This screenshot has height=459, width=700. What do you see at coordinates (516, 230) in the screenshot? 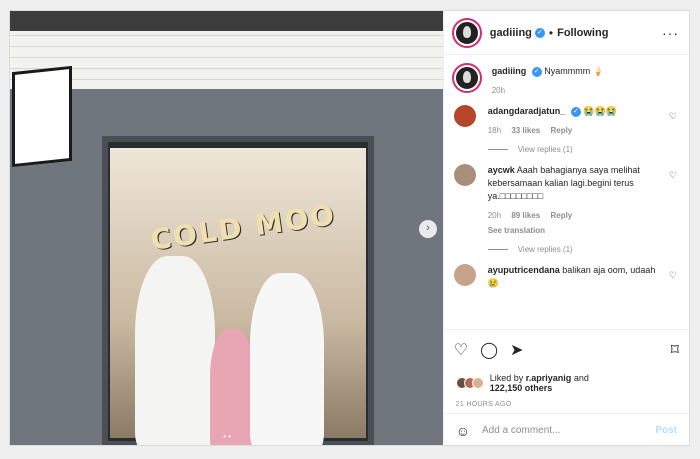
I see `see-translation-button: See translation` at bounding box center [516, 230].